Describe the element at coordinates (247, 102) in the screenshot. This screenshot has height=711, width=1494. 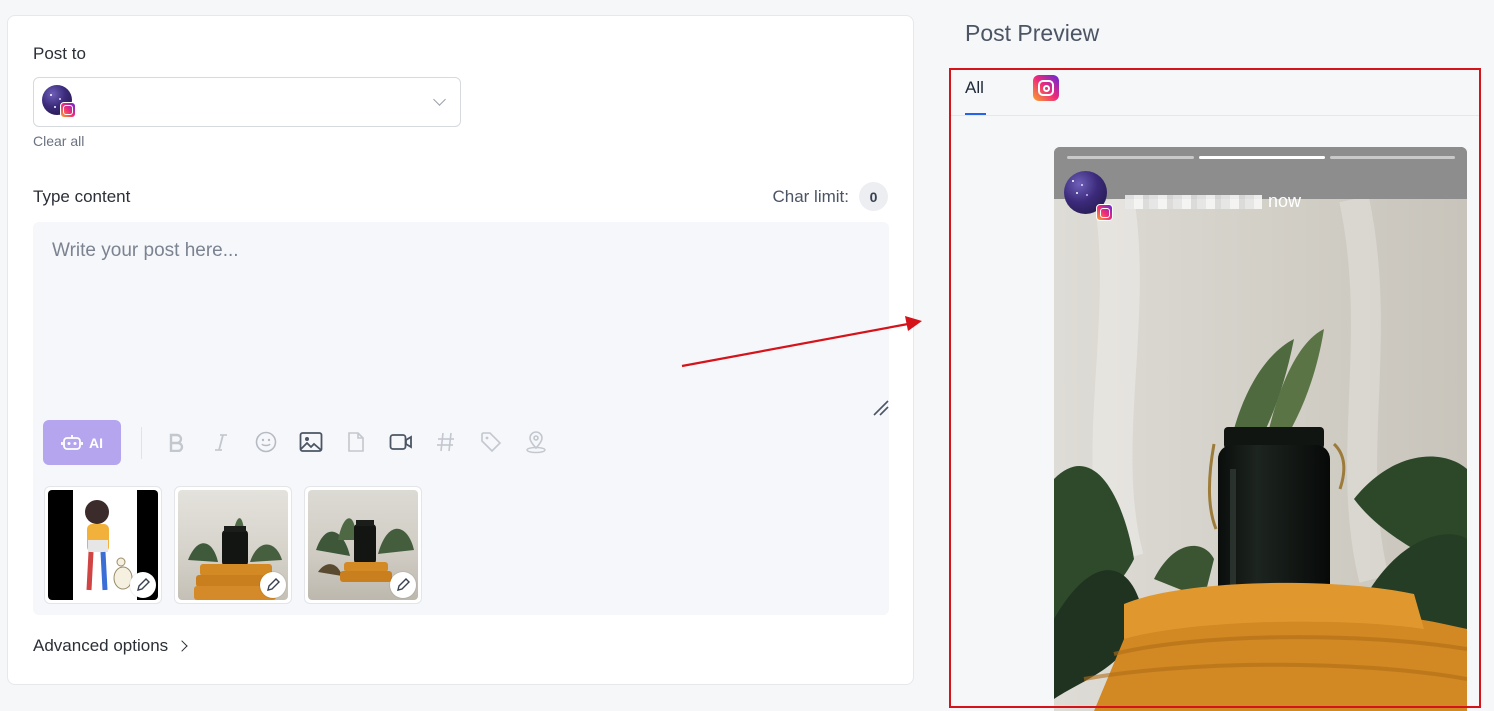
I see `account-select` at that location.